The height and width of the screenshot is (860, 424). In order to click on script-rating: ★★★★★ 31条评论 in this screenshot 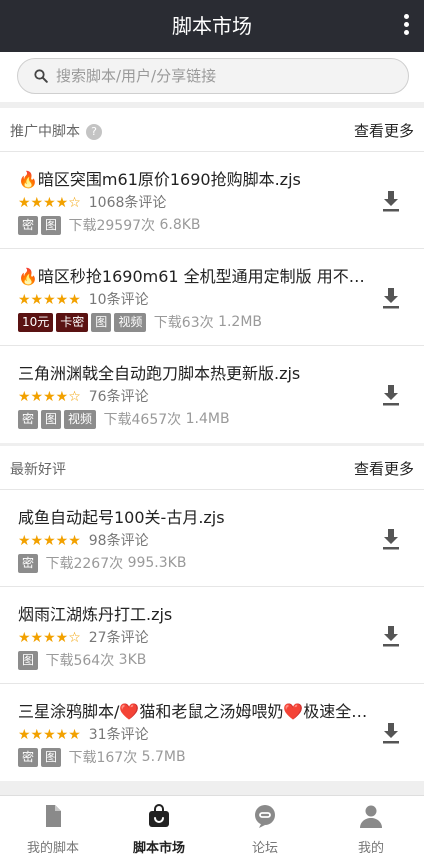, I will do `click(83, 734)`.